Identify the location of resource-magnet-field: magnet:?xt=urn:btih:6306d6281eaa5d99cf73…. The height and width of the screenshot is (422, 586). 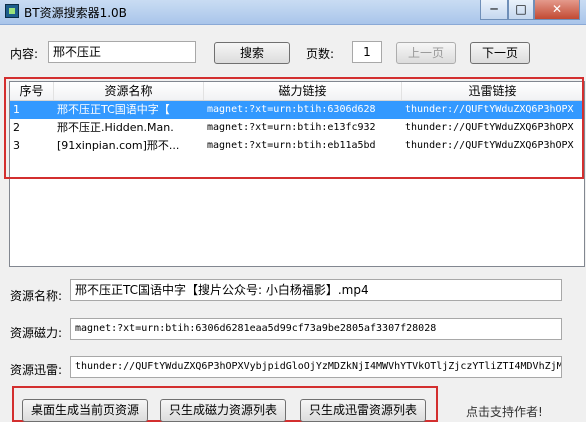
(316, 329).